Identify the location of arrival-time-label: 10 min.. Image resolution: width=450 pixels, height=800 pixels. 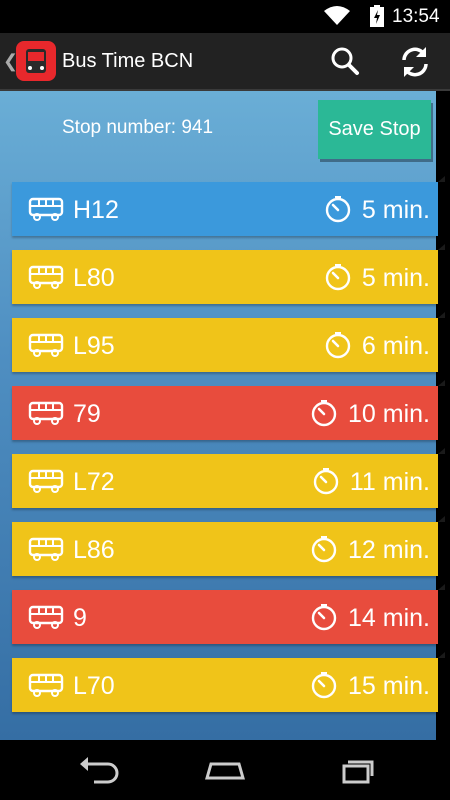
(389, 414).